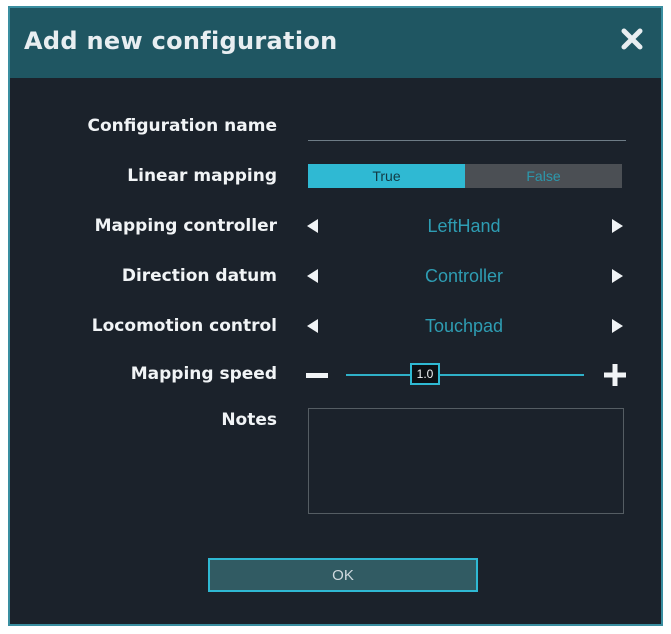 The width and height of the screenshot is (671, 634). What do you see at coordinates (313, 226) in the screenshot?
I see `mapping-controller-previous-arrow-icon` at bounding box center [313, 226].